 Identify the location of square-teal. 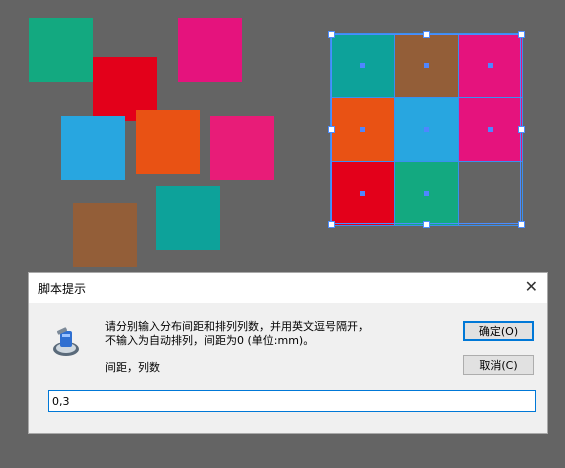
(61, 50).